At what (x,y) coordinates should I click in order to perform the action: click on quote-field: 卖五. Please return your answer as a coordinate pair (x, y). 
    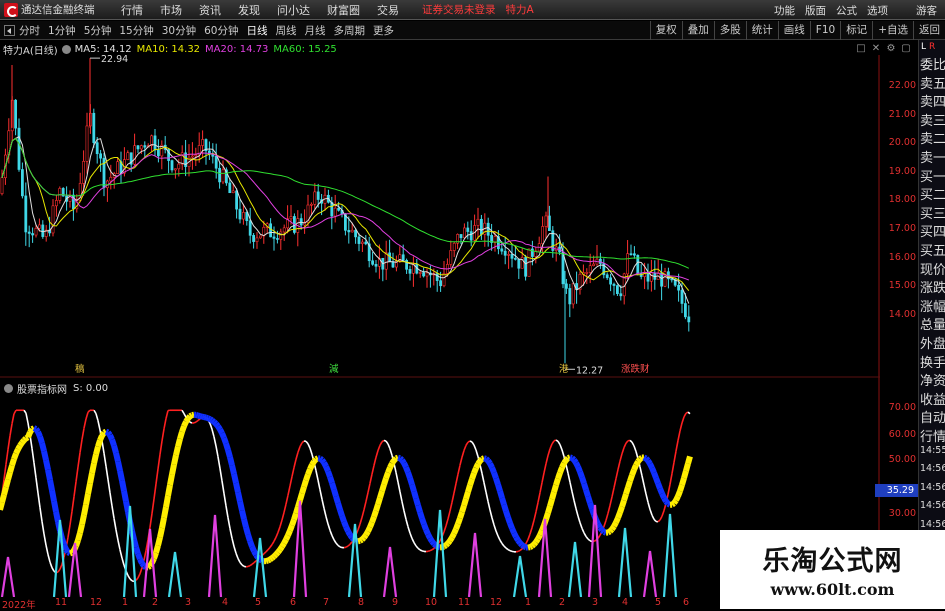
    Looking at the image, I should click on (932, 82).